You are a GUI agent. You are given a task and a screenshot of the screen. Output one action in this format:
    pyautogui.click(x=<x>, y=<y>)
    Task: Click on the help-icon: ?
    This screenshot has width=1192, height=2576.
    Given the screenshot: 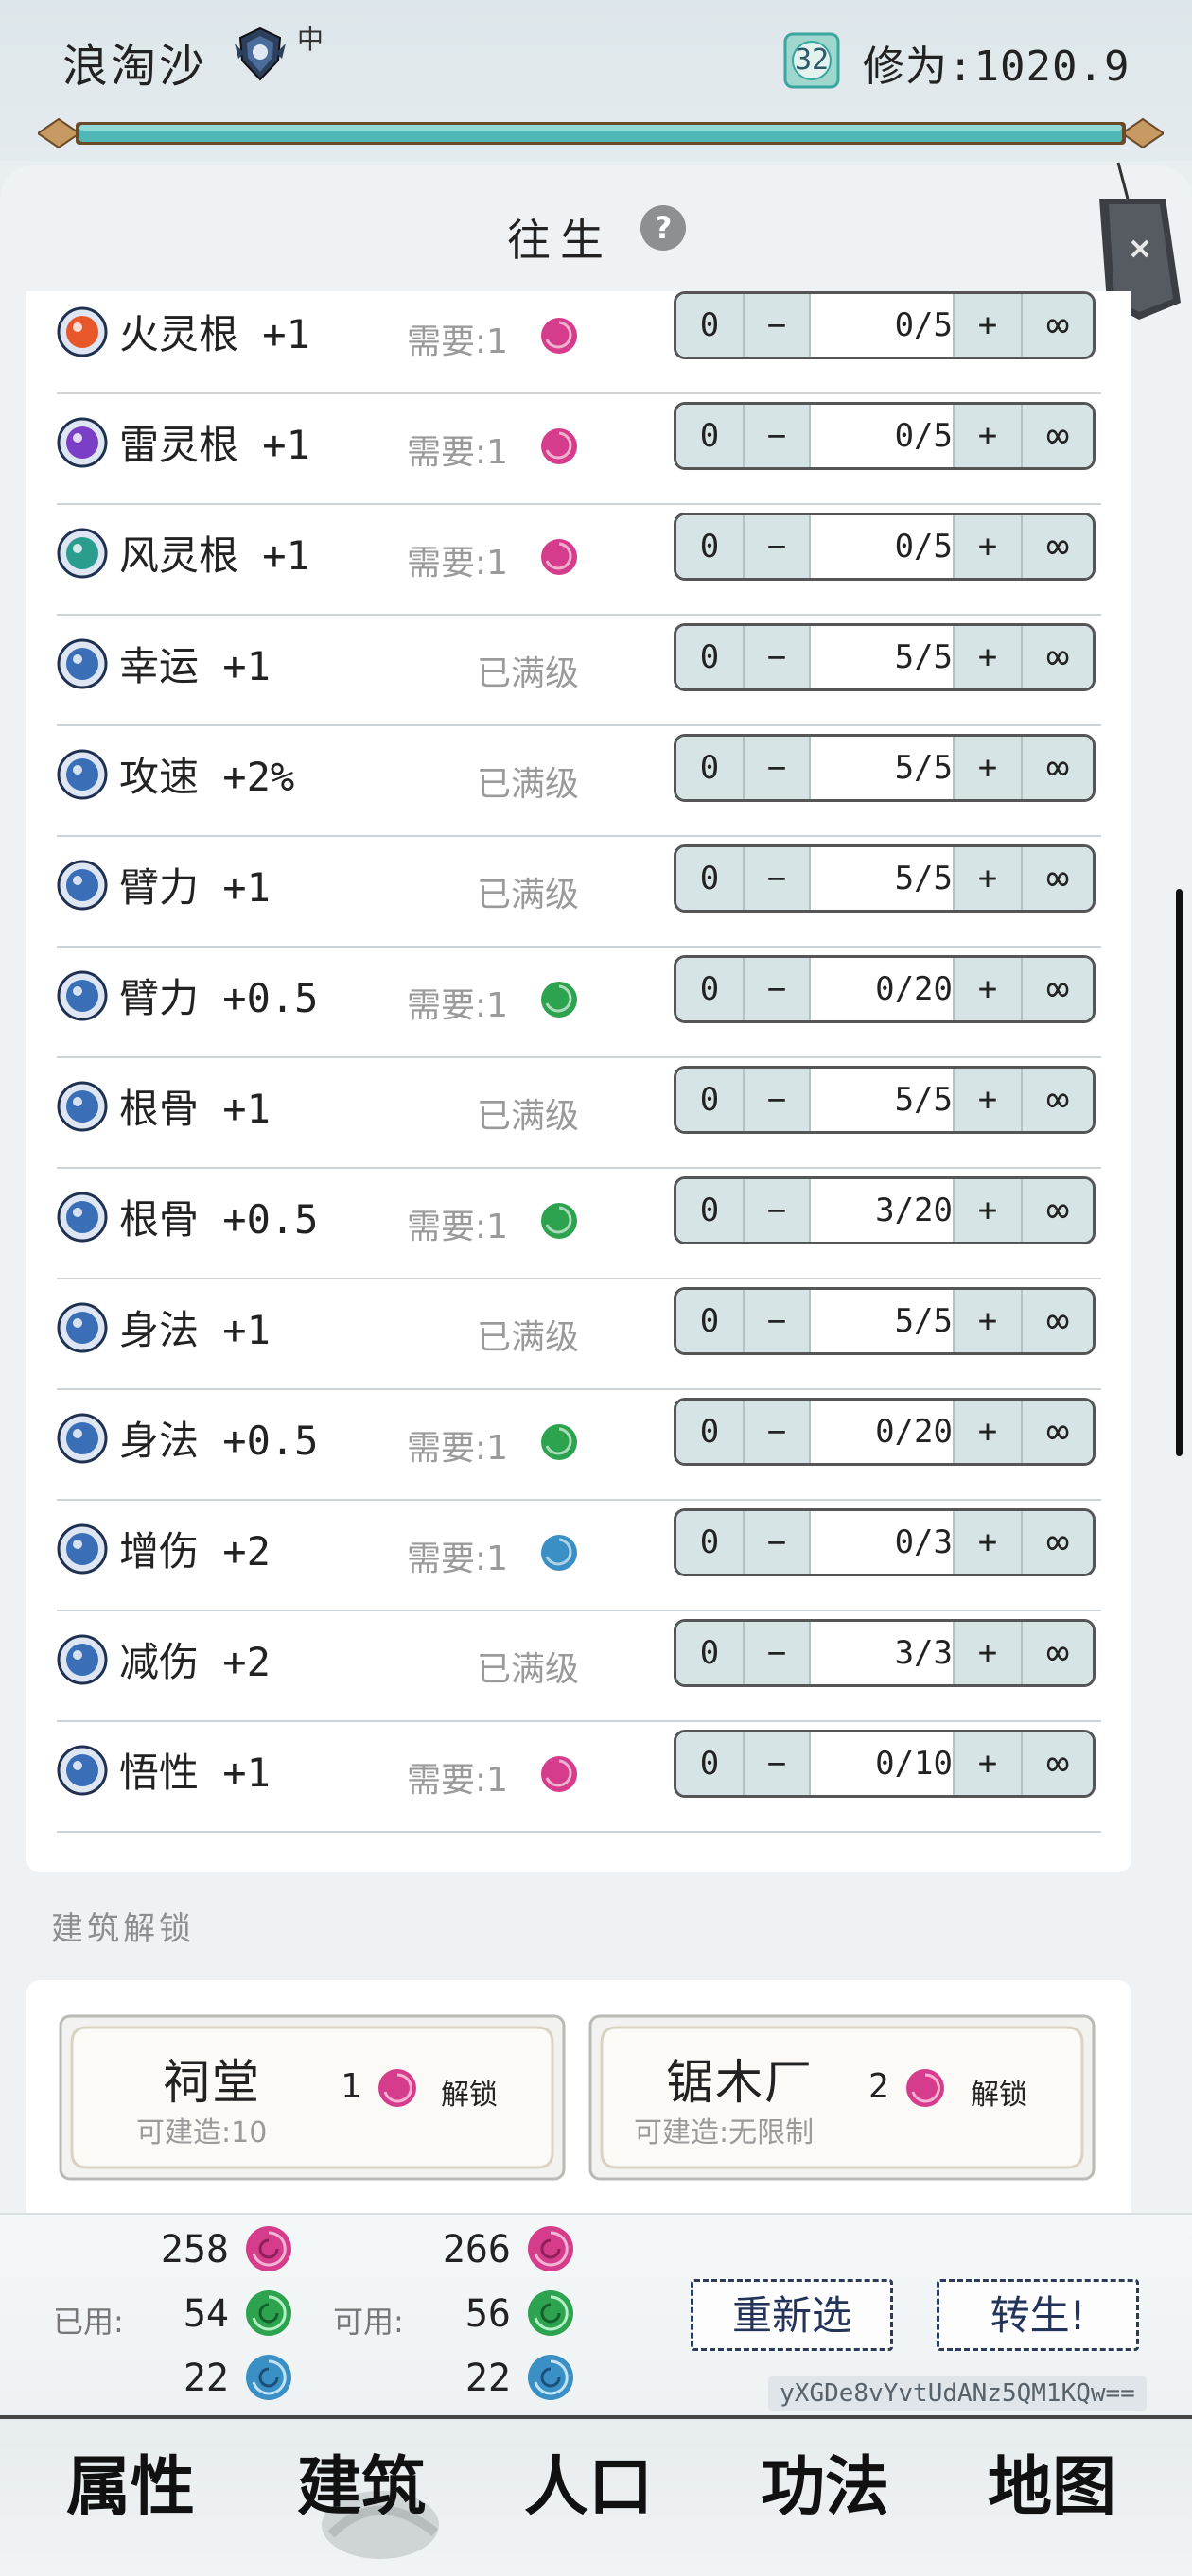 What is the action you would take?
    pyautogui.click(x=663, y=227)
    